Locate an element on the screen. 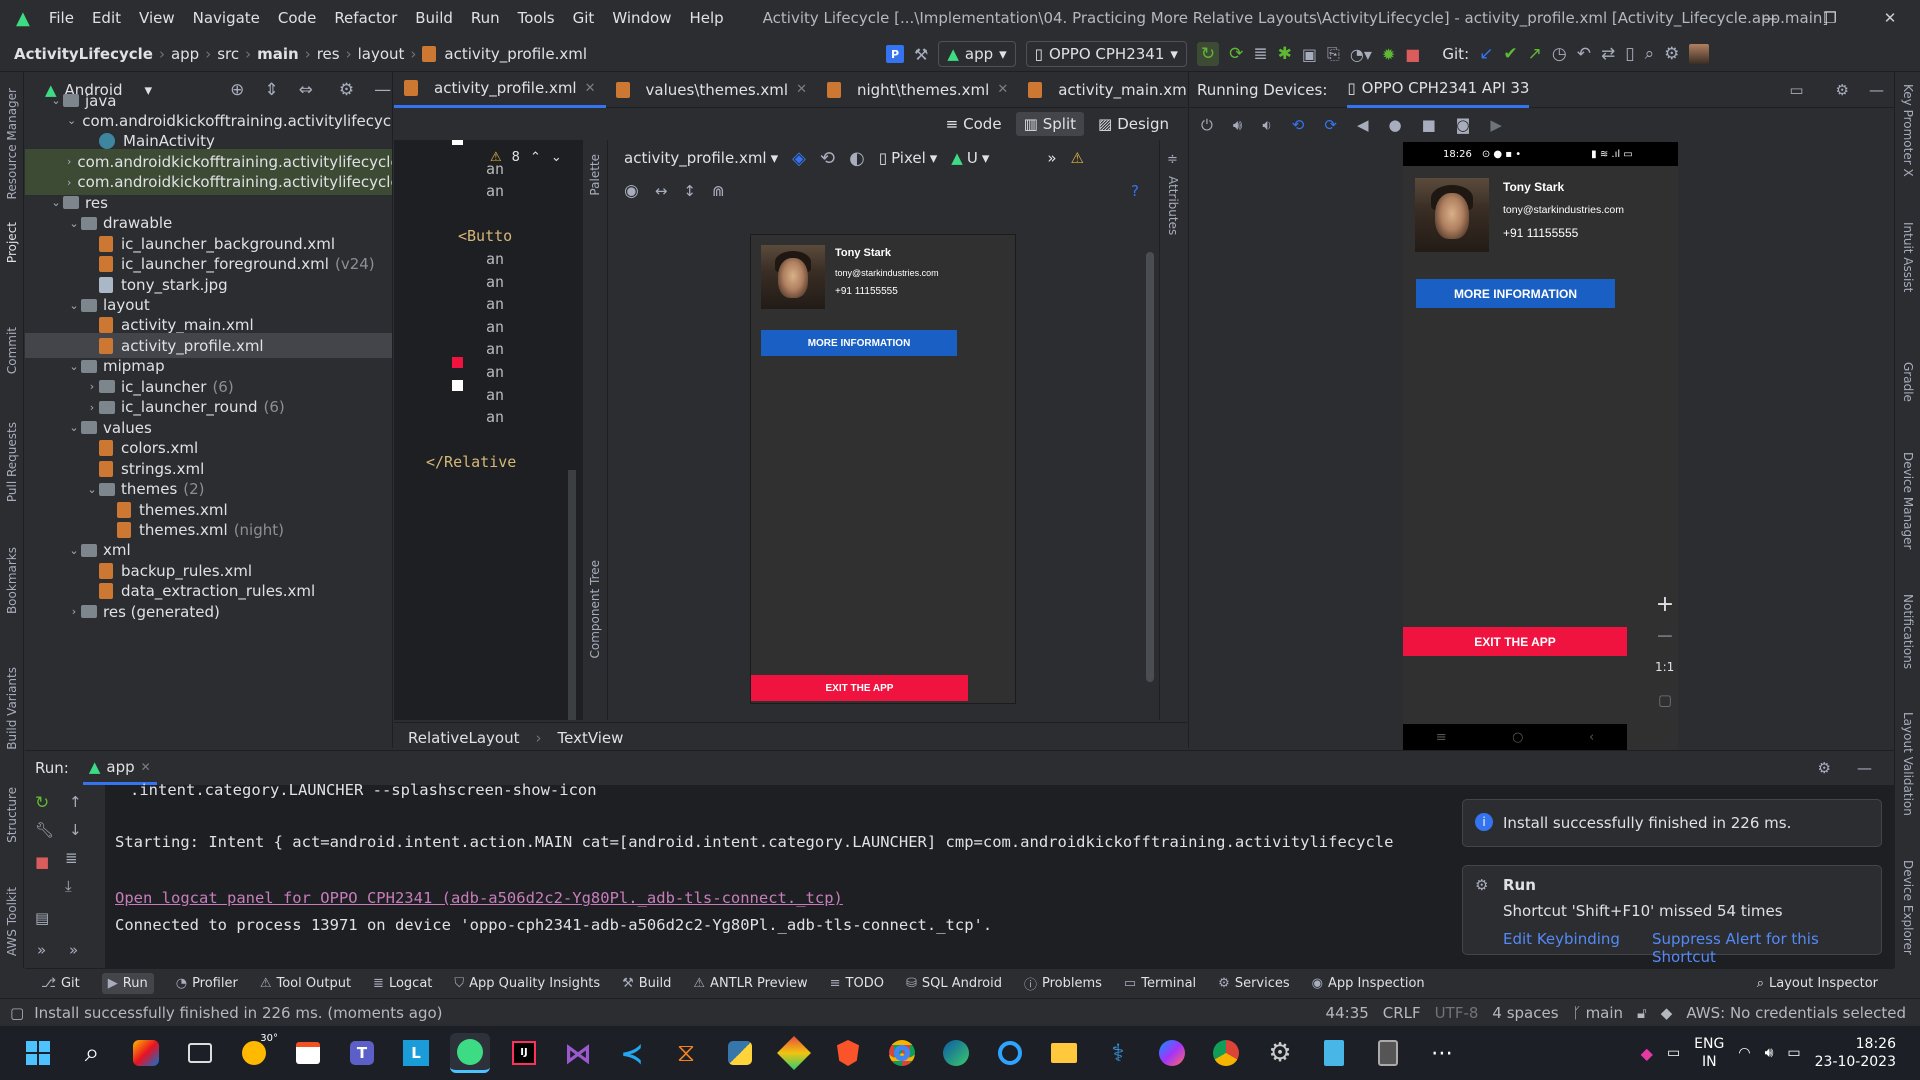 The image size is (1920, 1080). tool-sql-android: ⛁ SQL Android is located at coordinates (954, 983).